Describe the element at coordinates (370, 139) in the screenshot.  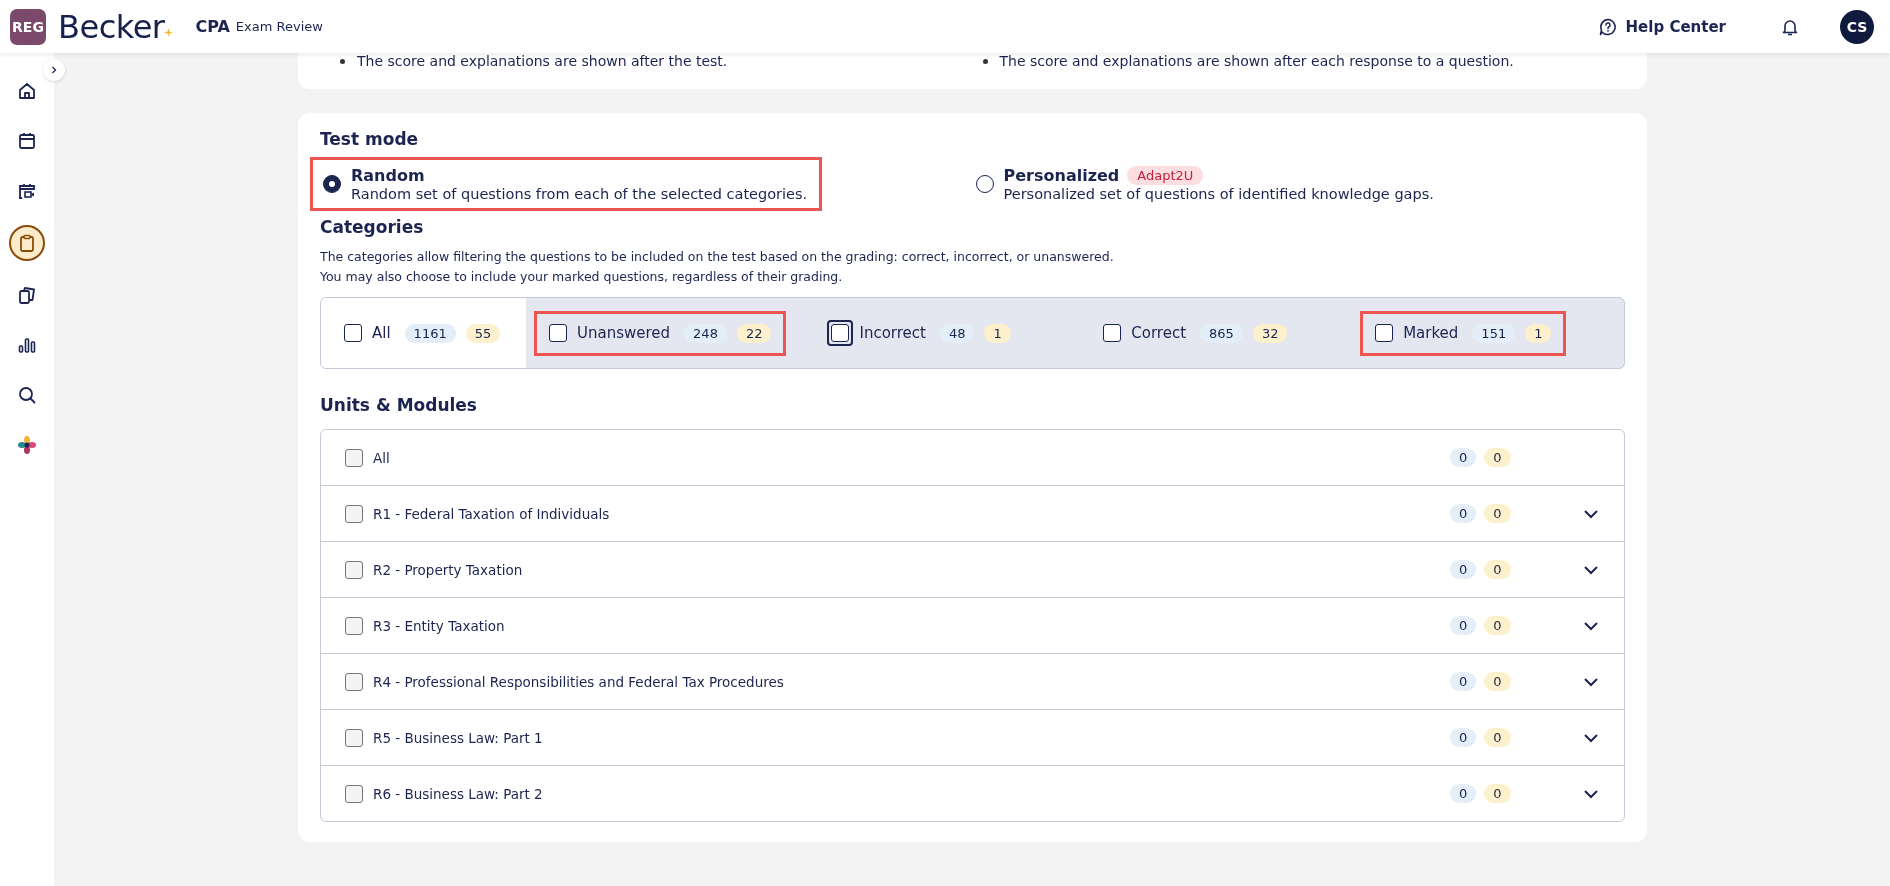
I see `section-title: Test mode` at that location.